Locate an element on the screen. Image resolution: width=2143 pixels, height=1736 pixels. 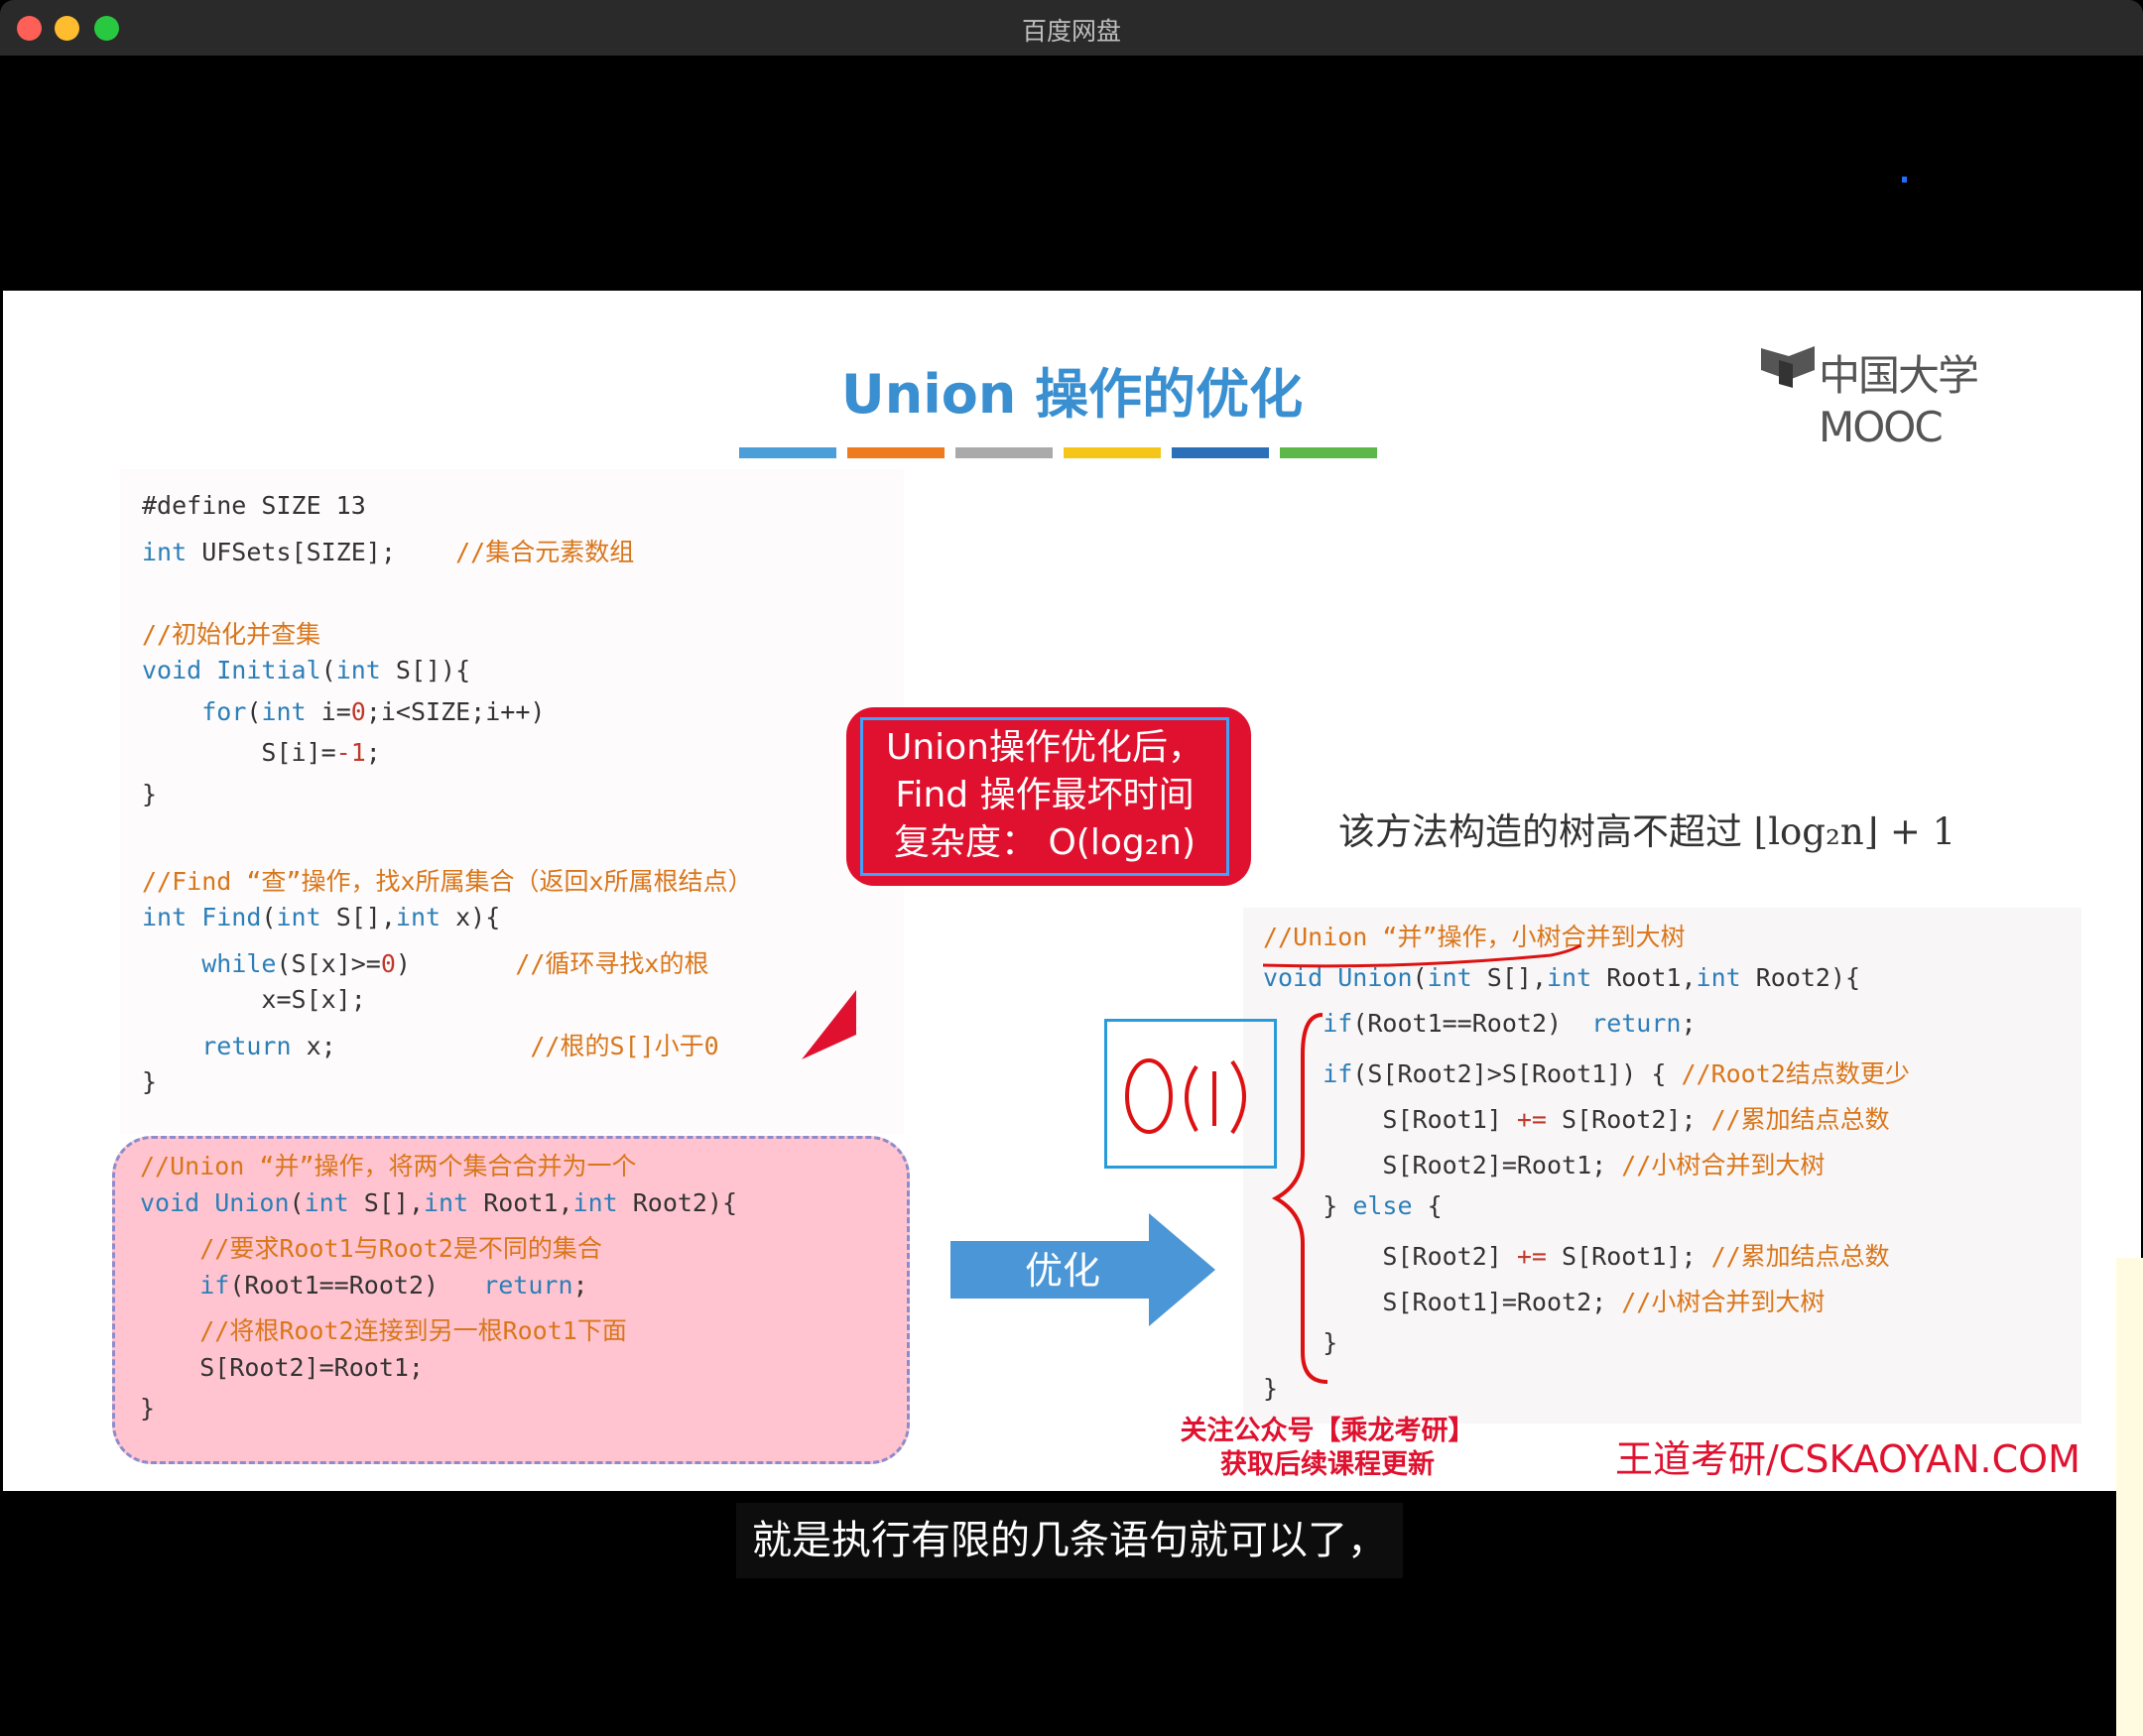
code-token: //集合元素数组 is located at coordinates (545, 551).